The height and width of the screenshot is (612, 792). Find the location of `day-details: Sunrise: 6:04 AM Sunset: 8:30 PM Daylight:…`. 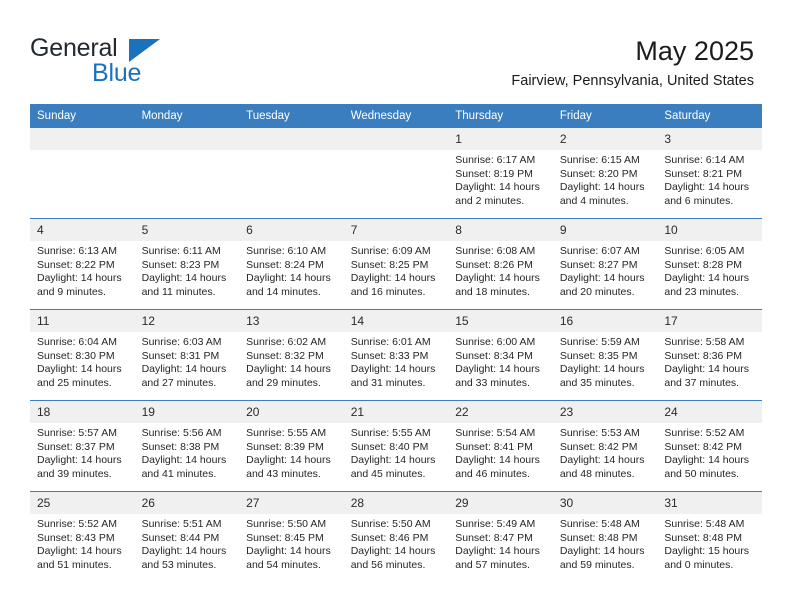

day-details: Sunrise: 6:04 AM Sunset: 8:30 PM Daylight:… is located at coordinates (82, 361).